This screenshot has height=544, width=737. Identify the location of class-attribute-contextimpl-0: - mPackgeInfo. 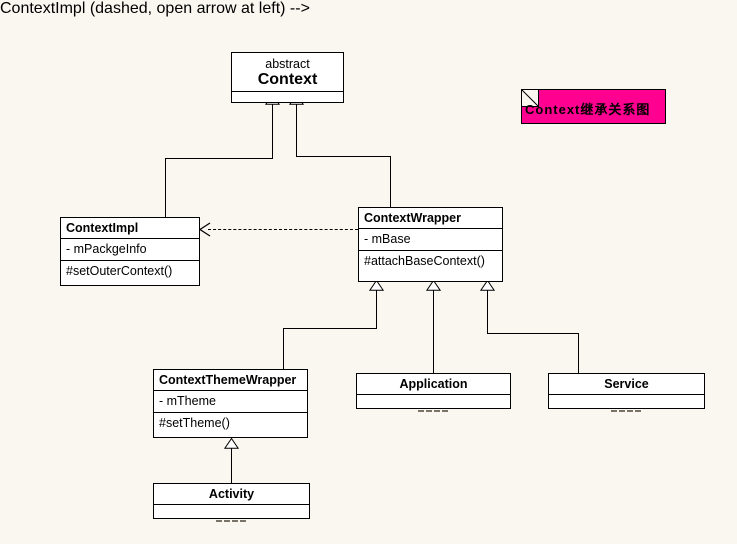
(130, 250).